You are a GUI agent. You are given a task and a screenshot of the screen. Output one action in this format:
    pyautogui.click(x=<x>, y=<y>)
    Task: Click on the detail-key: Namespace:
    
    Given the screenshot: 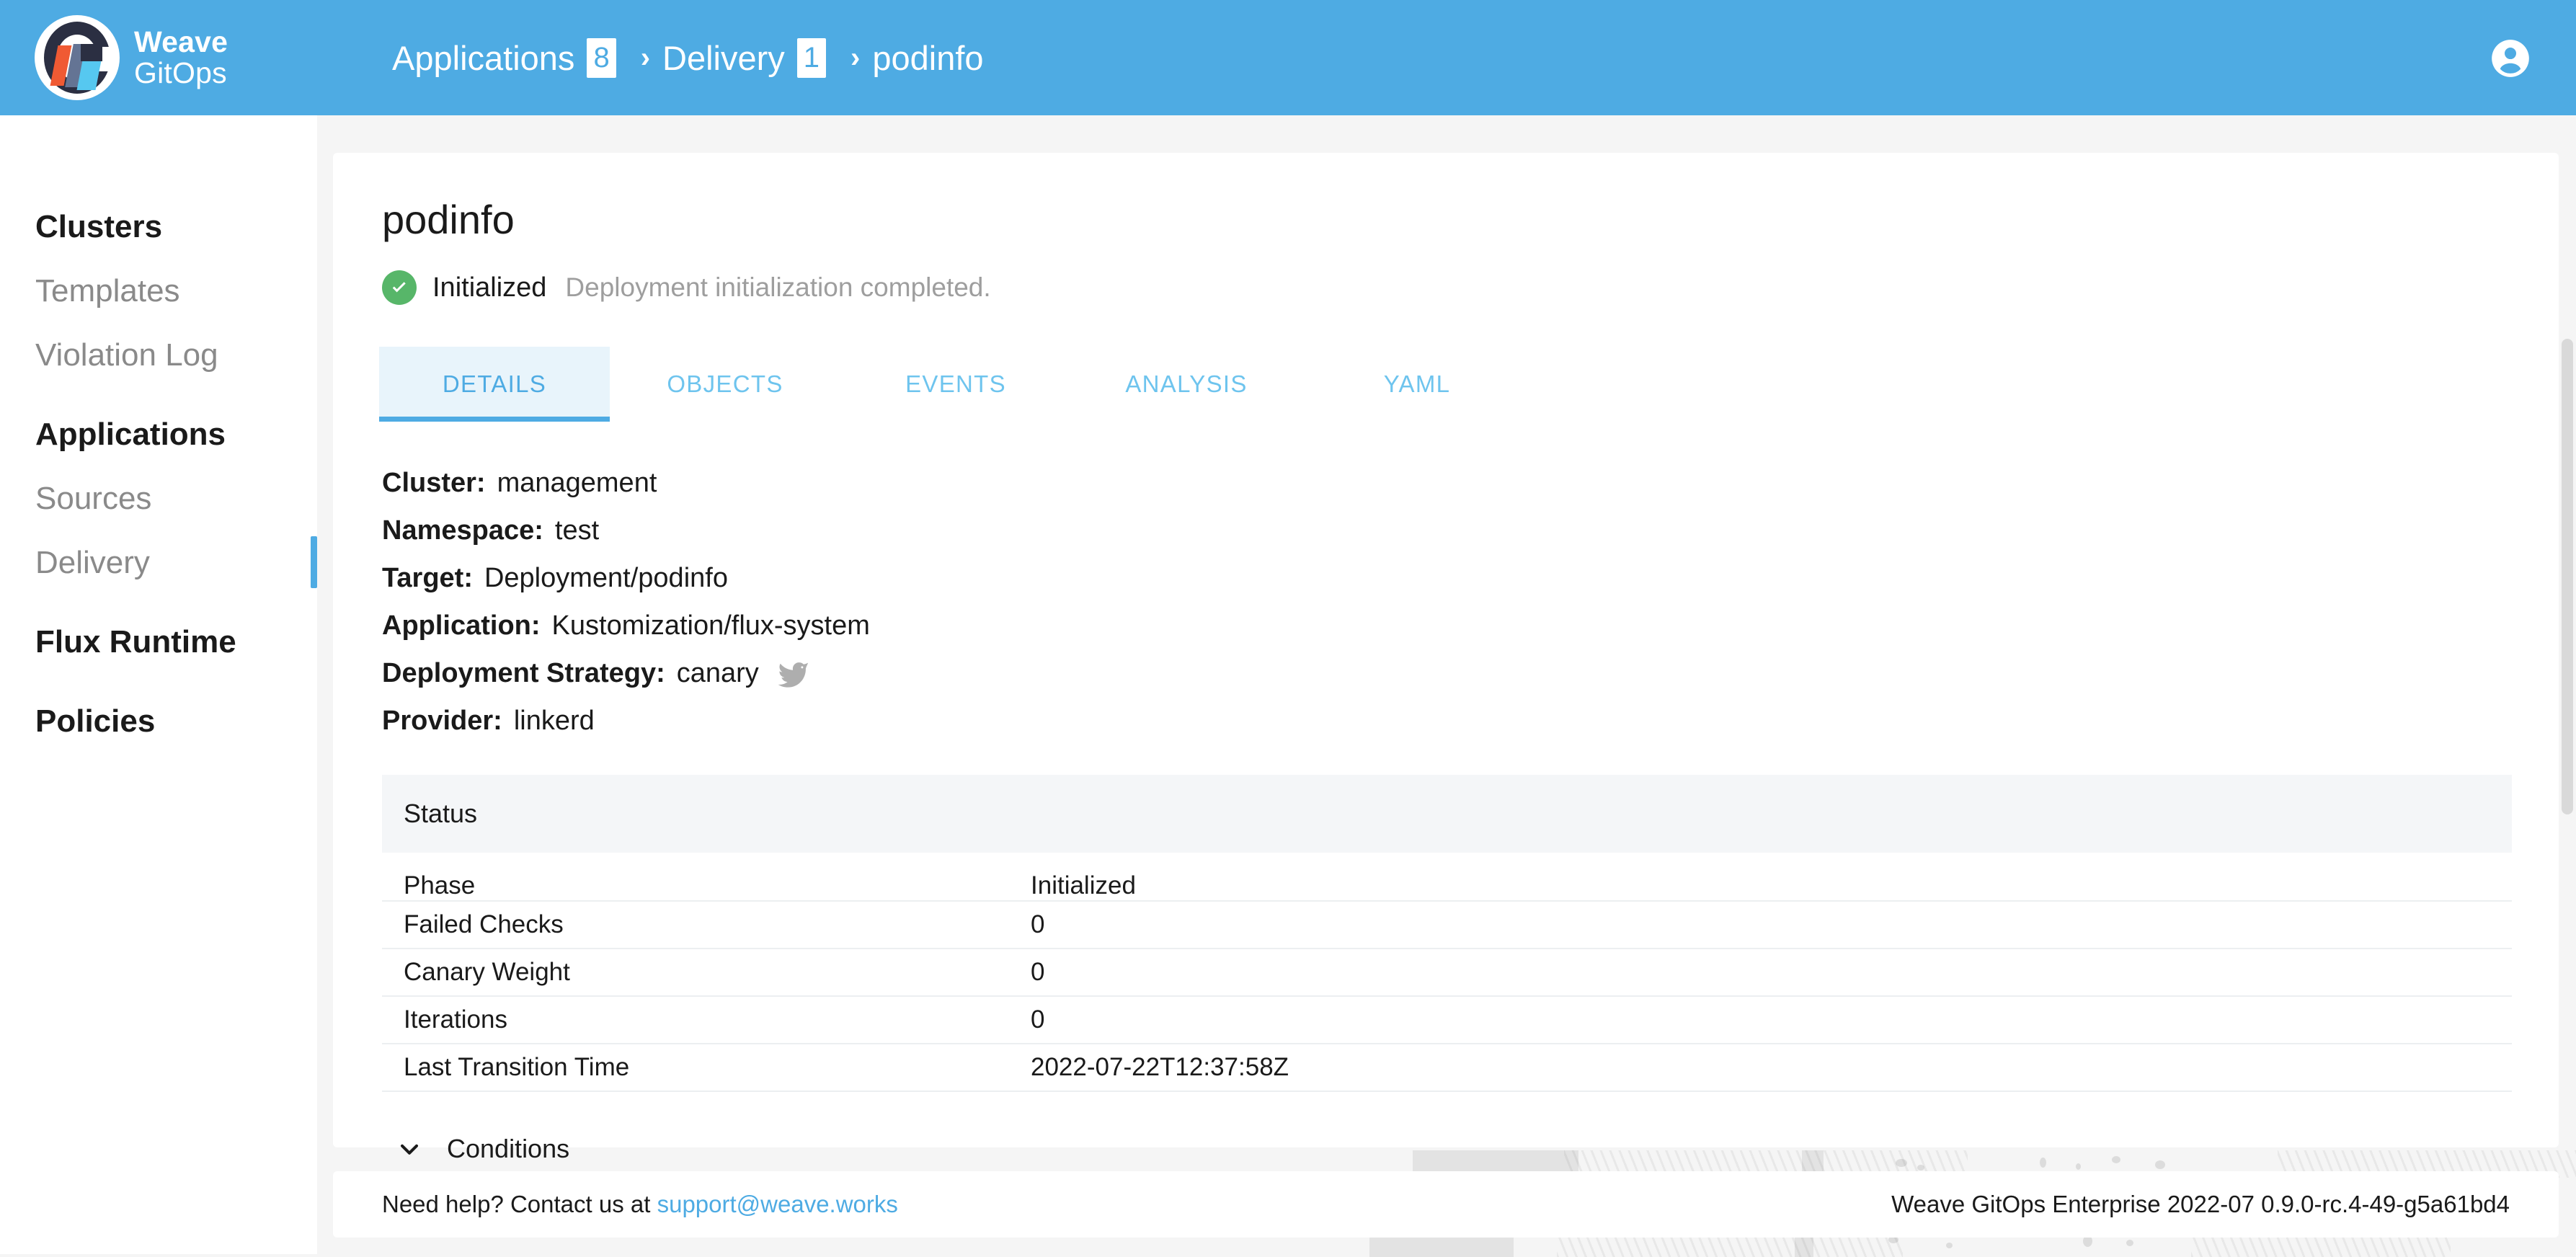 What is the action you would take?
    pyautogui.click(x=462, y=530)
    